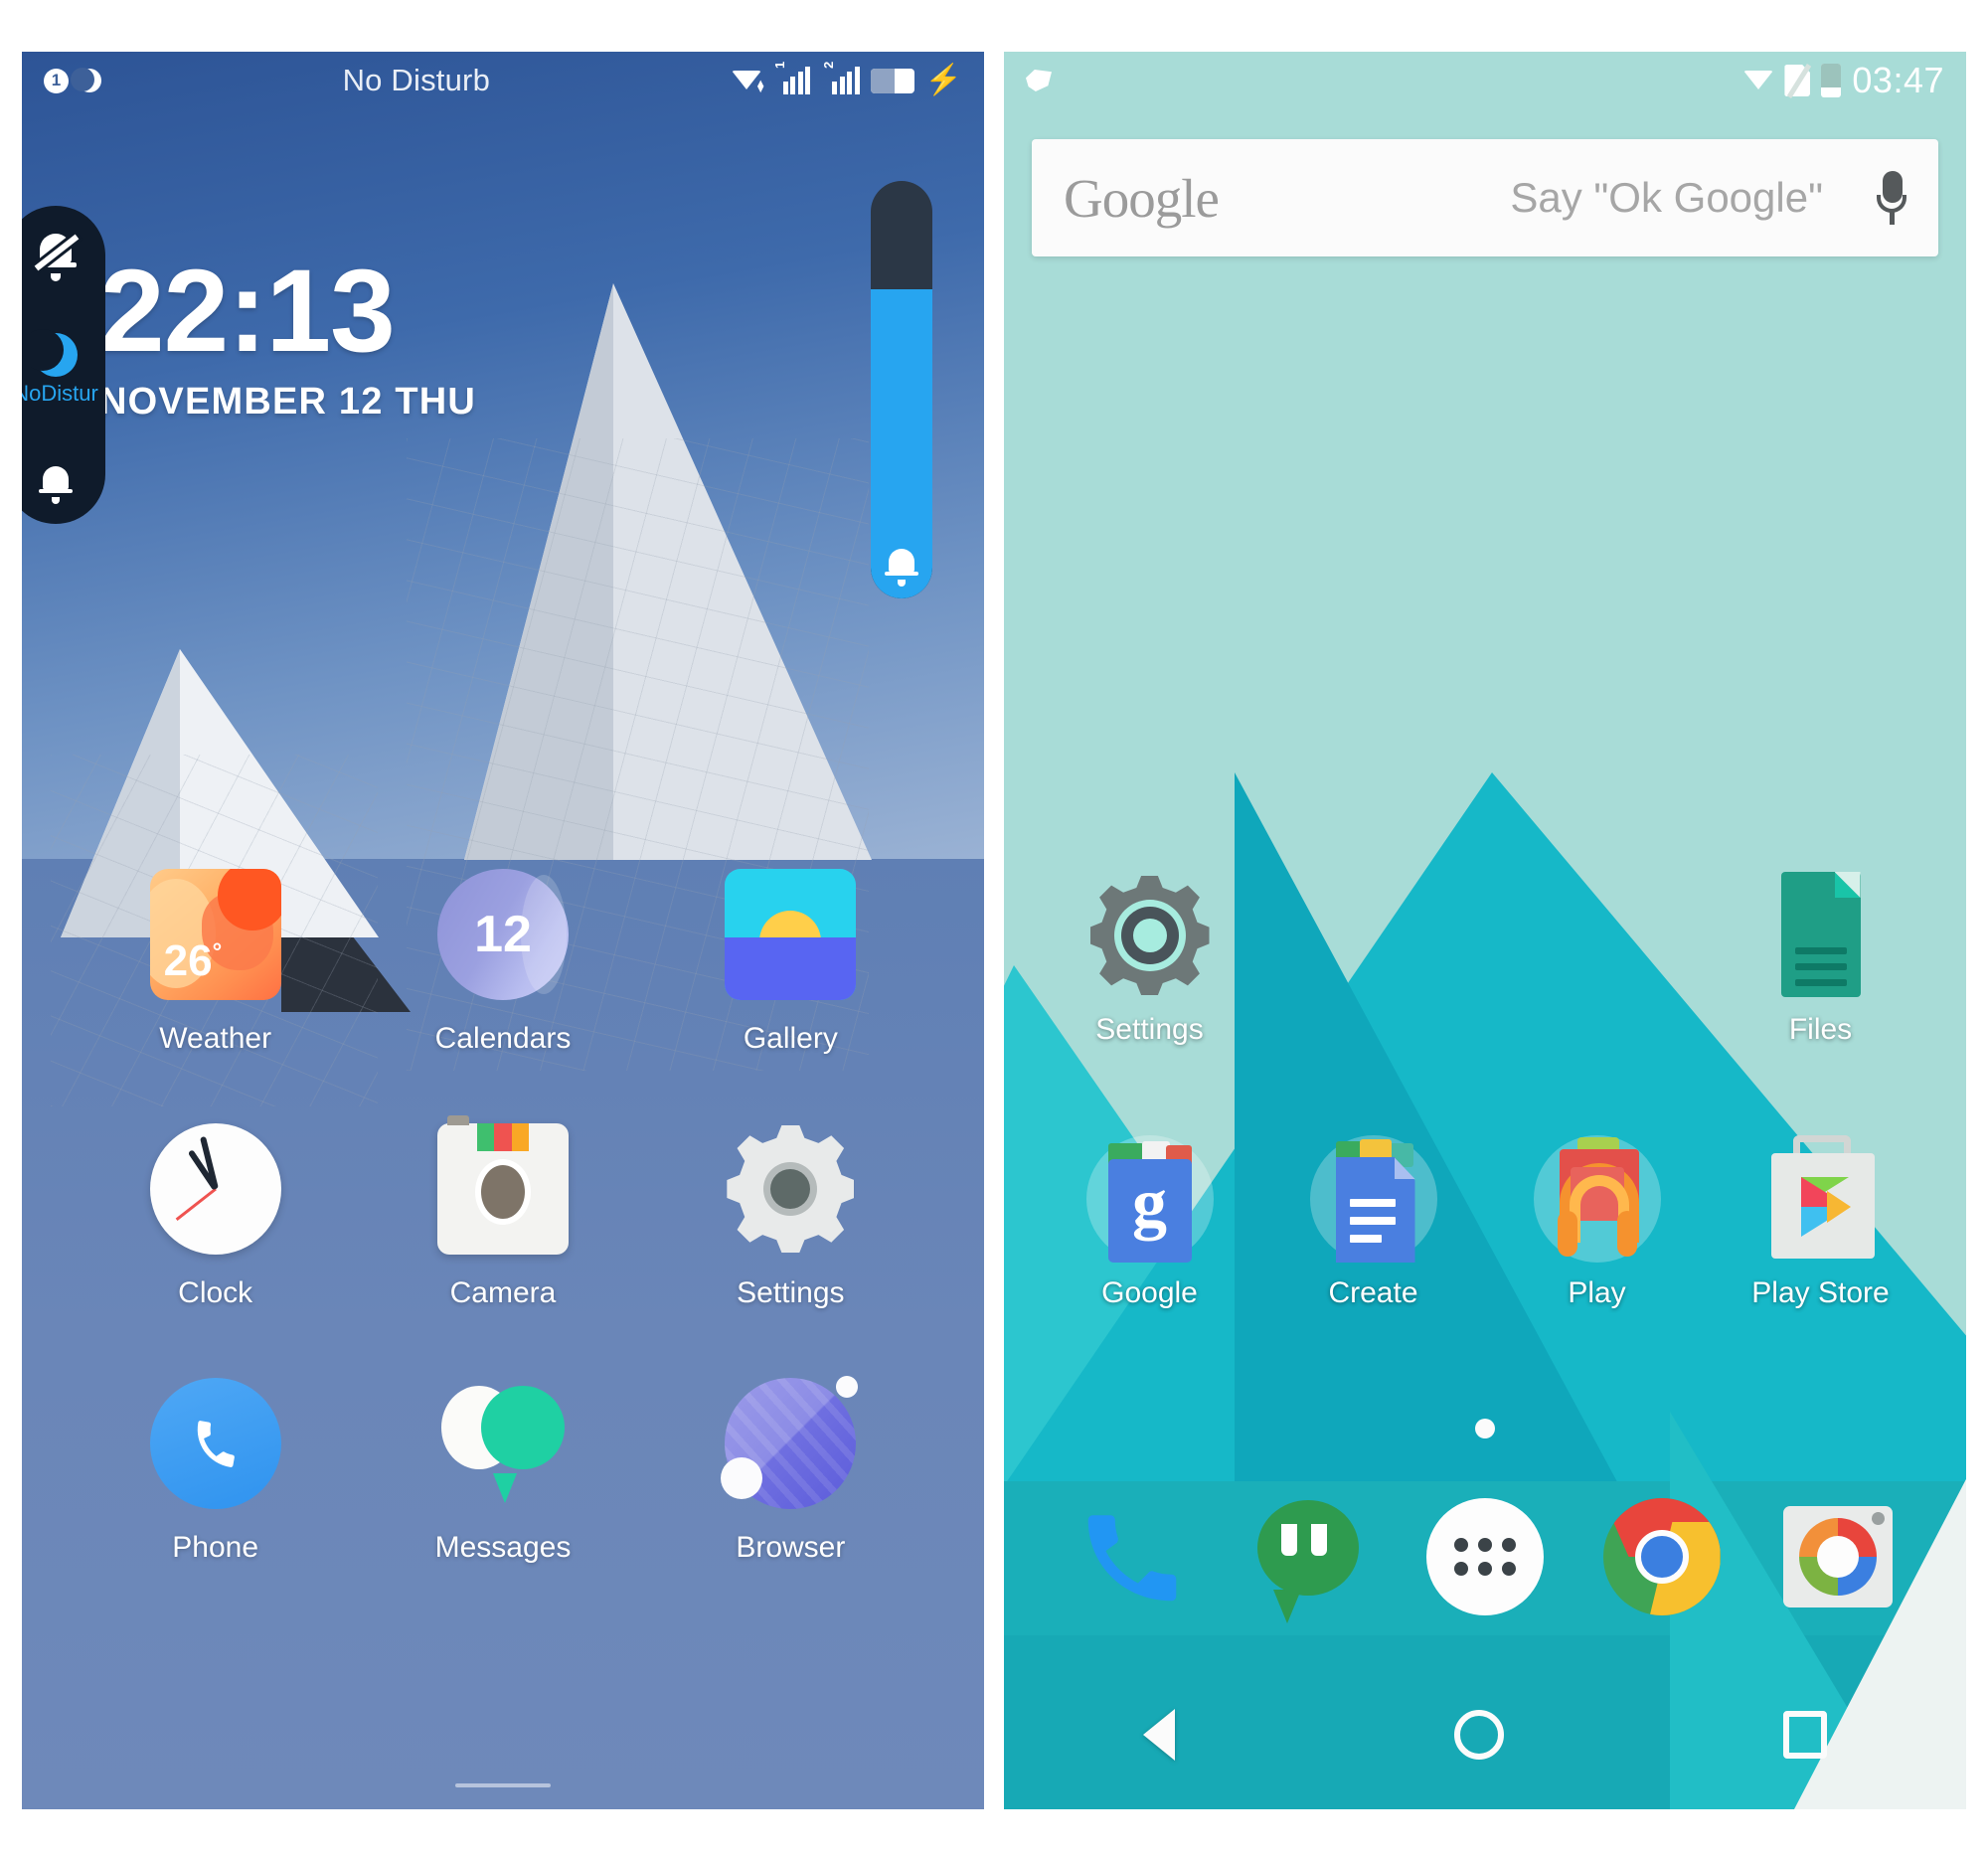 The height and width of the screenshot is (1860, 1988). What do you see at coordinates (1159, 1735) in the screenshot?
I see `back-triangle-icon` at bounding box center [1159, 1735].